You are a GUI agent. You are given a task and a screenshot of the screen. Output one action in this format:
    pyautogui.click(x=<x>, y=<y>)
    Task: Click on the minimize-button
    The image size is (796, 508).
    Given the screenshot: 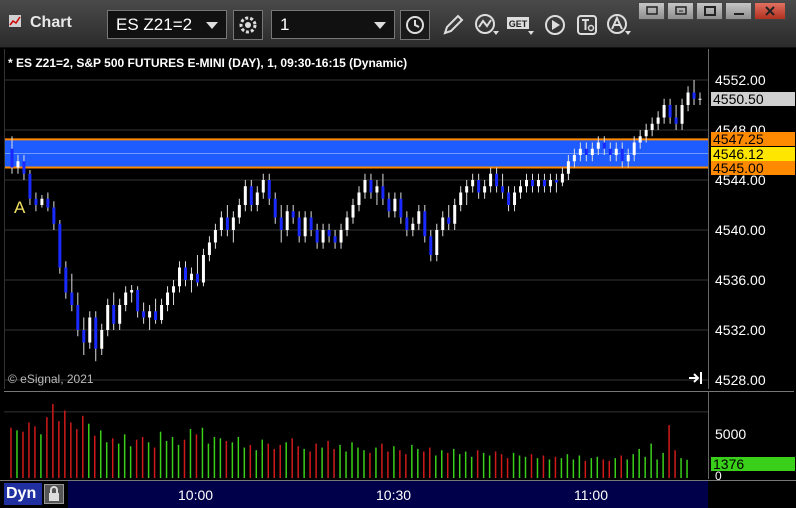 What is the action you would take?
    pyautogui.click(x=738, y=11)
    